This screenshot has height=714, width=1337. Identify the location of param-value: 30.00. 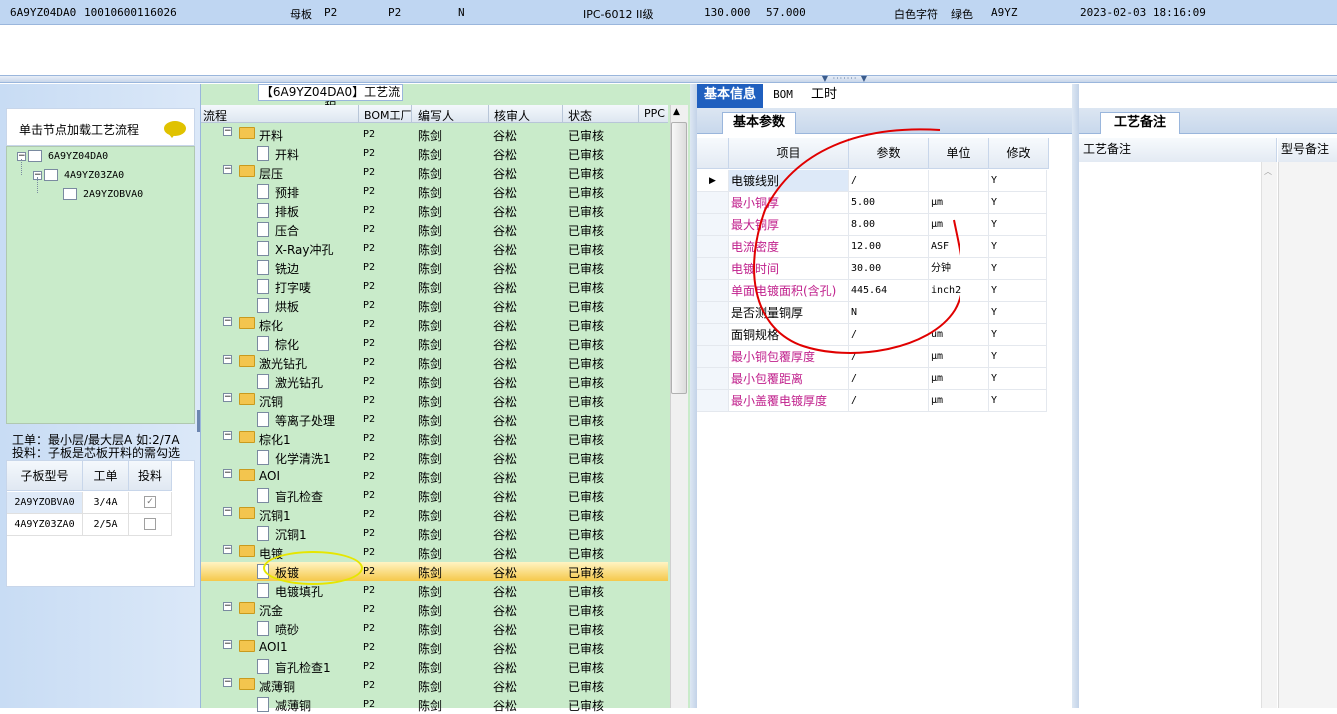
(889, 269).